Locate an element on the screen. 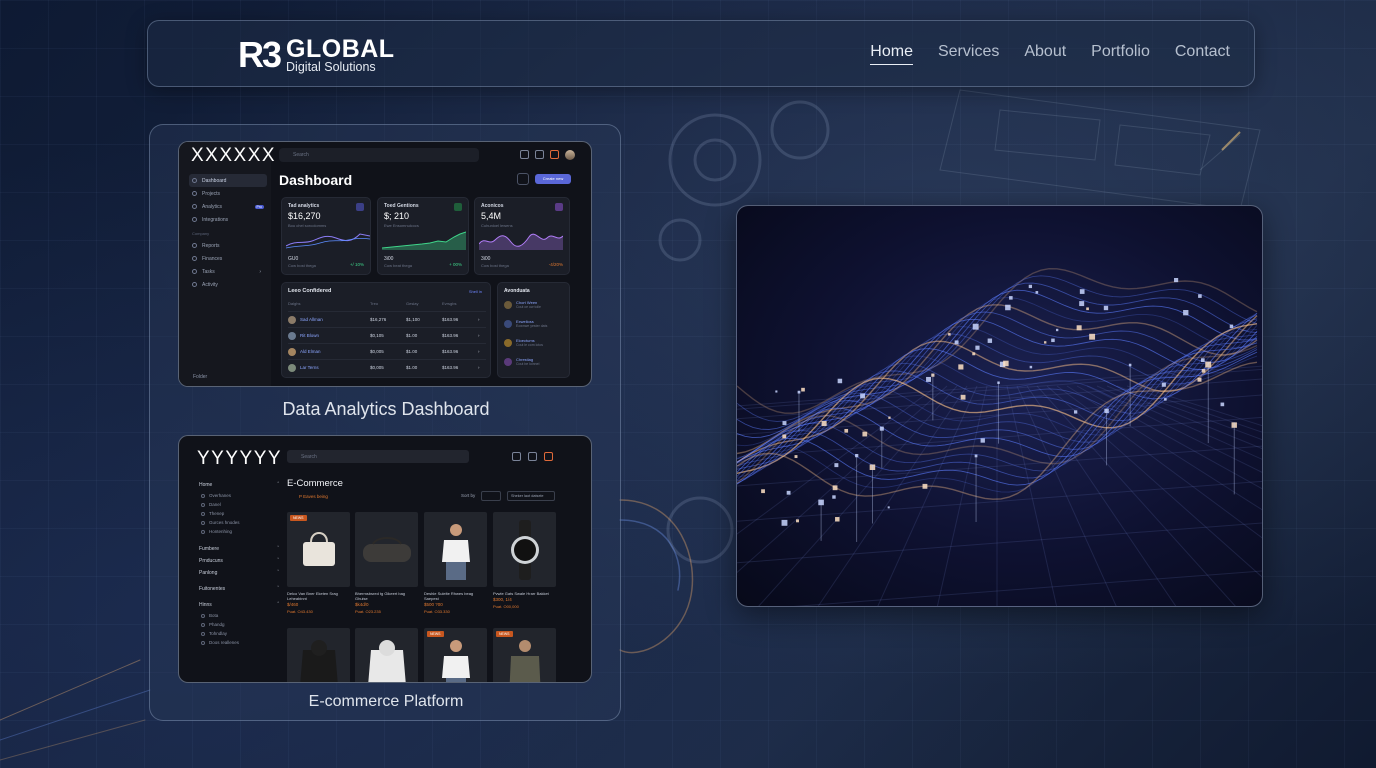  column-header: Dalghs is located at coordinates (329, 303).